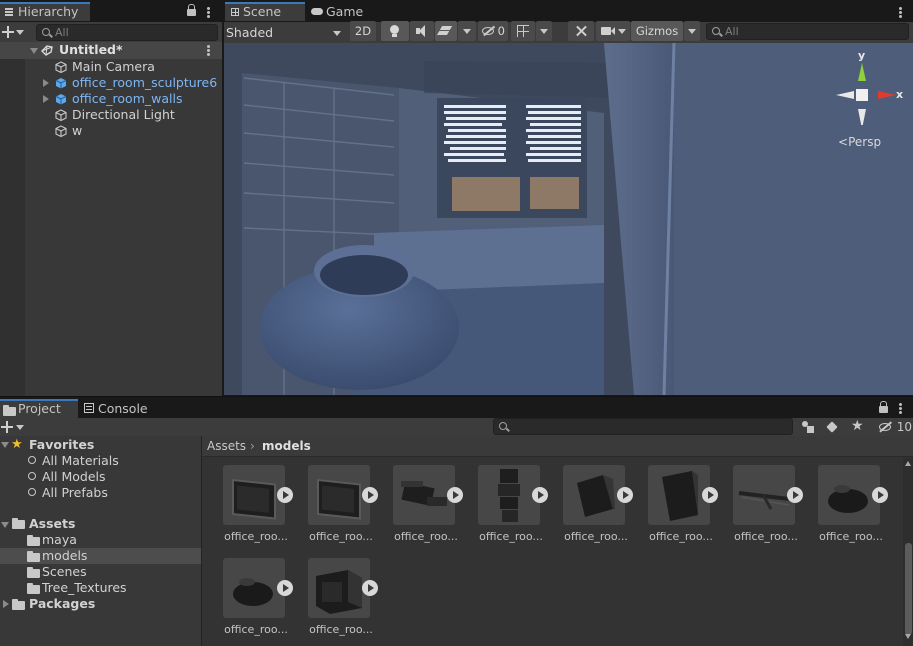 This screenshot has width=913, height=646. What do you see at coordinates (123, 115) in the screenshot?
I see `hierarchy-item: Directional Light` at bounding box center [123, 115].